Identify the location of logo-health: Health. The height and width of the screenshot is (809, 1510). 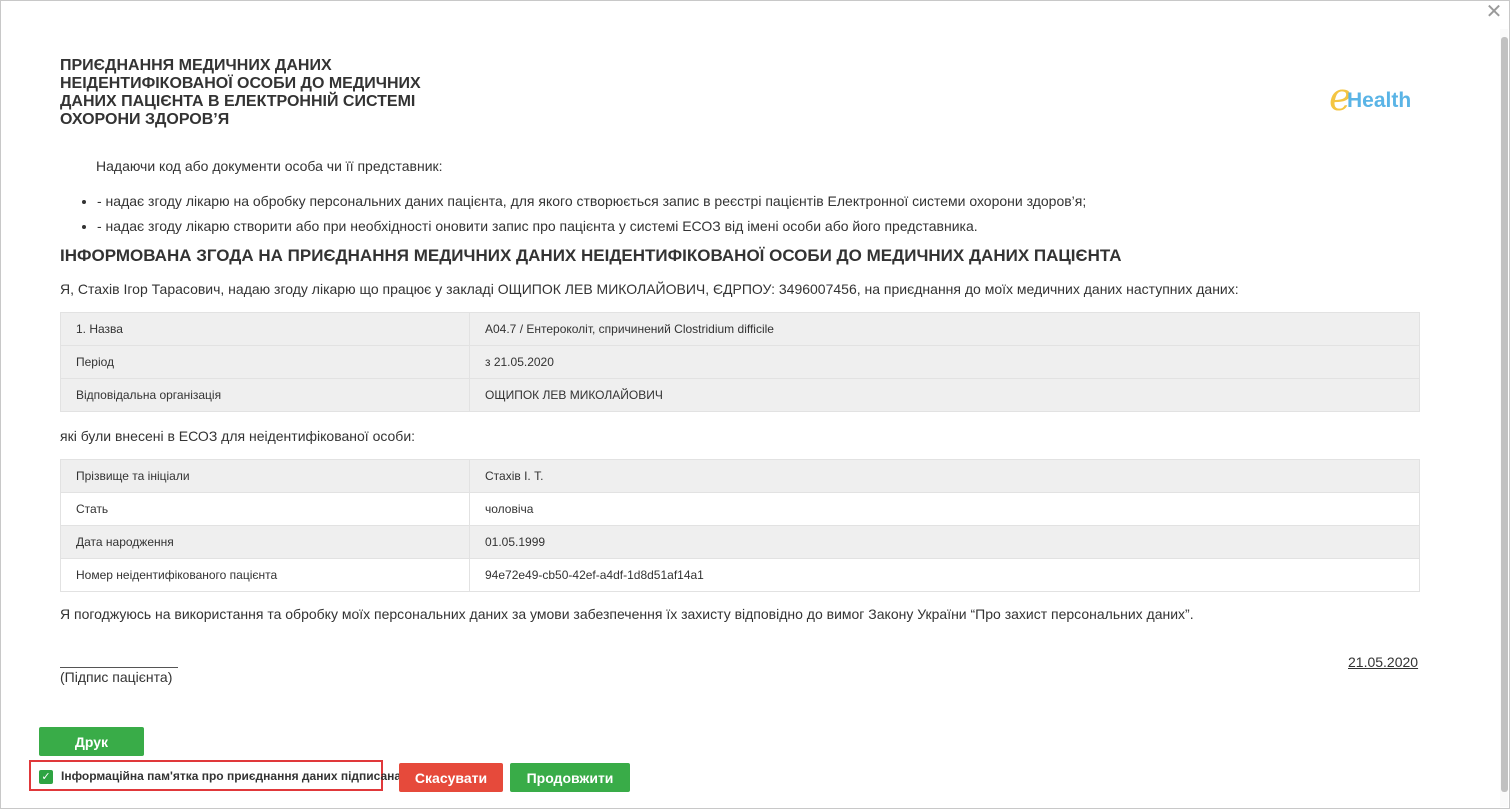
(1379, 100).